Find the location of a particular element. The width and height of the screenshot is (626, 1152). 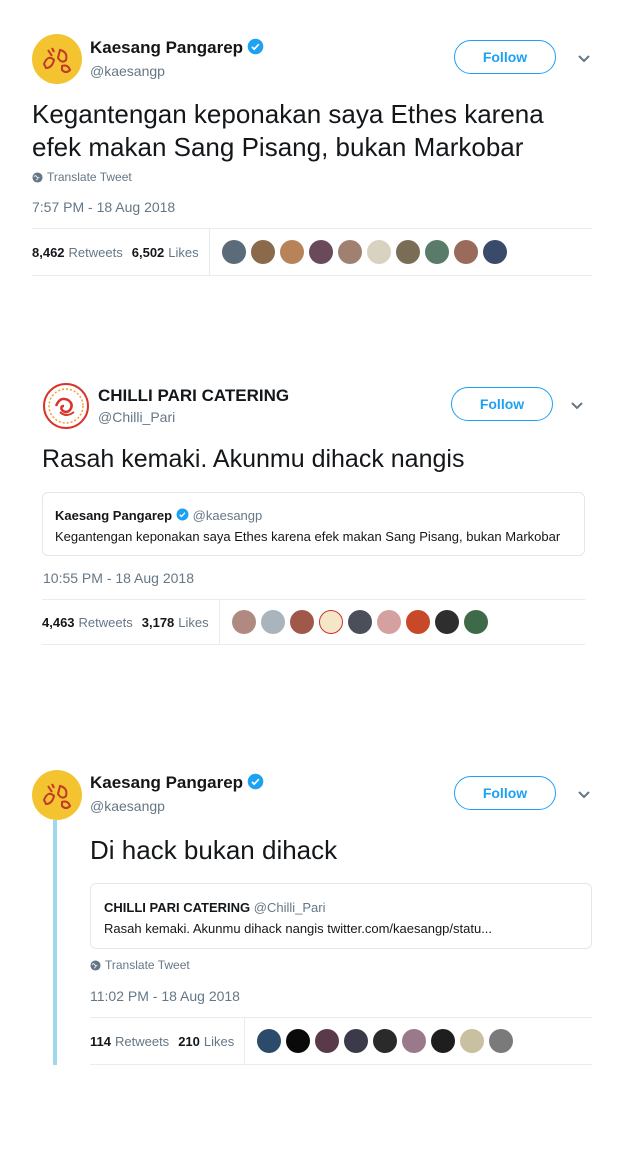

engagement-bar: 114 Retweets 210 Likes is located at coordinates (341, 1041).